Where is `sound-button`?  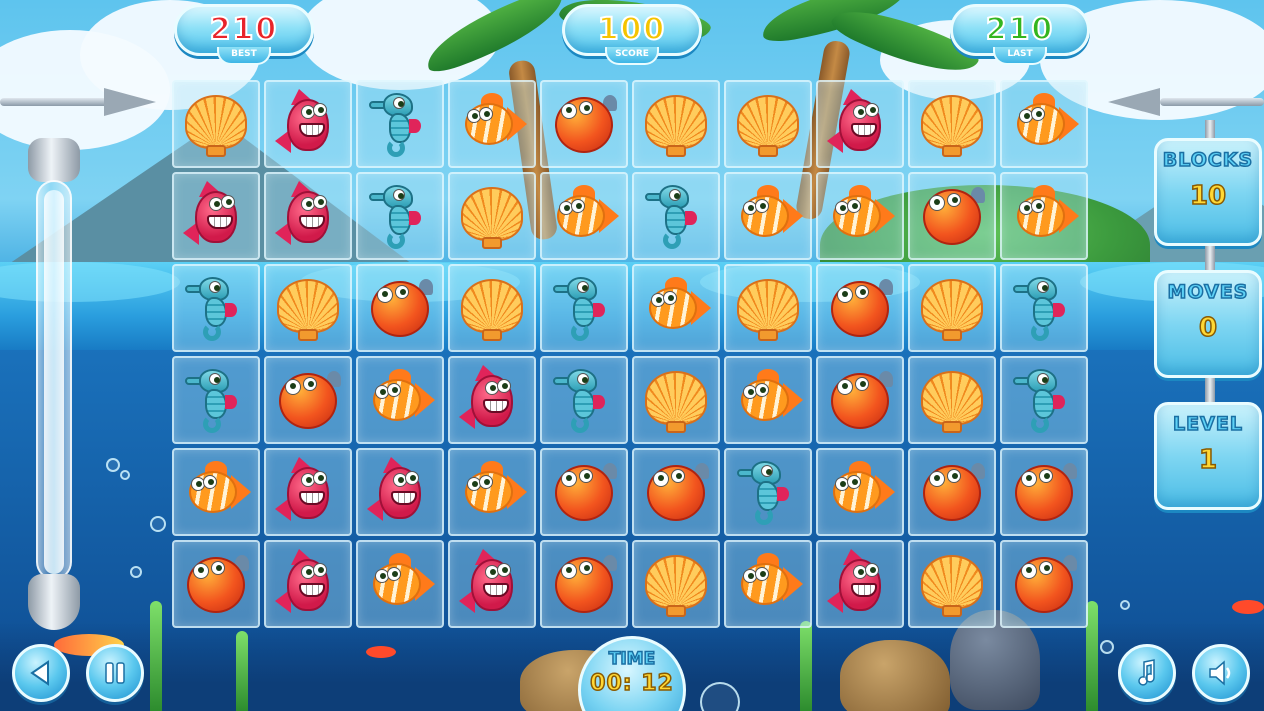
sound-button is located at coordinates (1221, 673).